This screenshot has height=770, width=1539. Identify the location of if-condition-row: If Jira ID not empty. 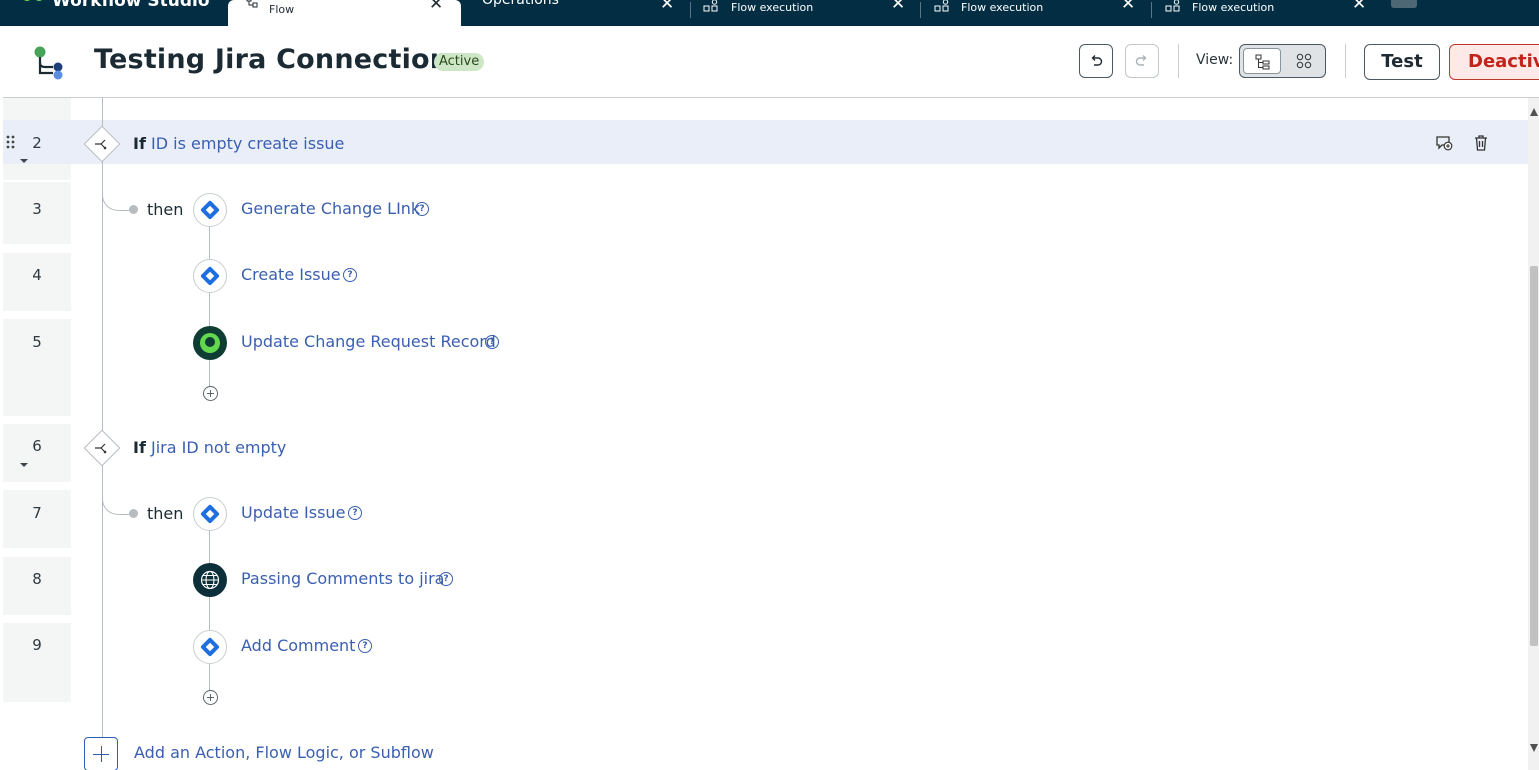
(209, 447).